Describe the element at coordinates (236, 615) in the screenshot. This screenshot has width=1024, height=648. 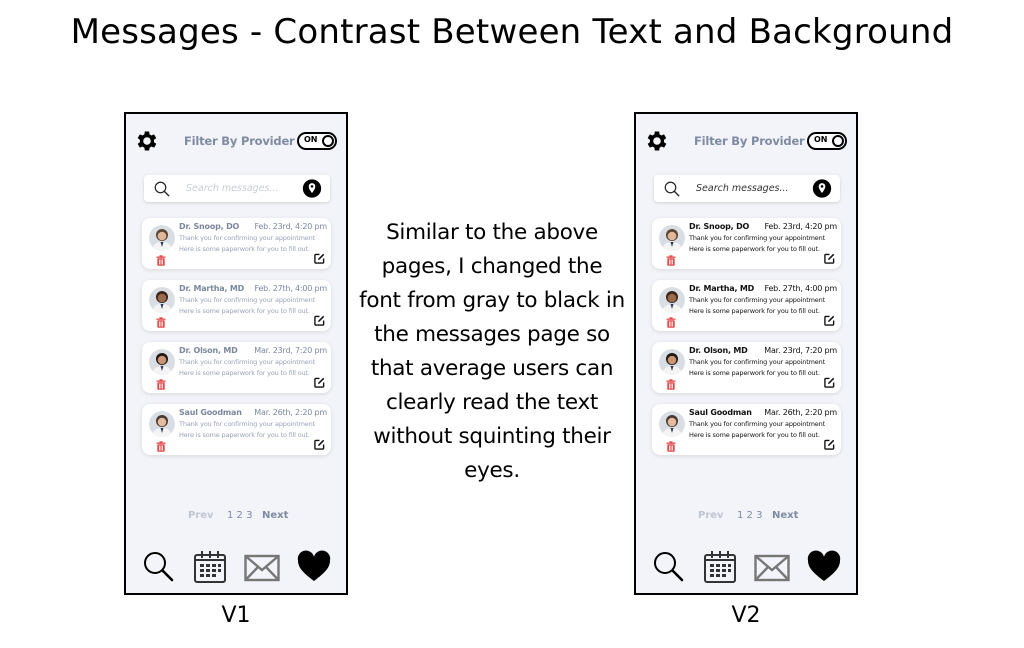
I see `version-label-v1: V1` at that location.